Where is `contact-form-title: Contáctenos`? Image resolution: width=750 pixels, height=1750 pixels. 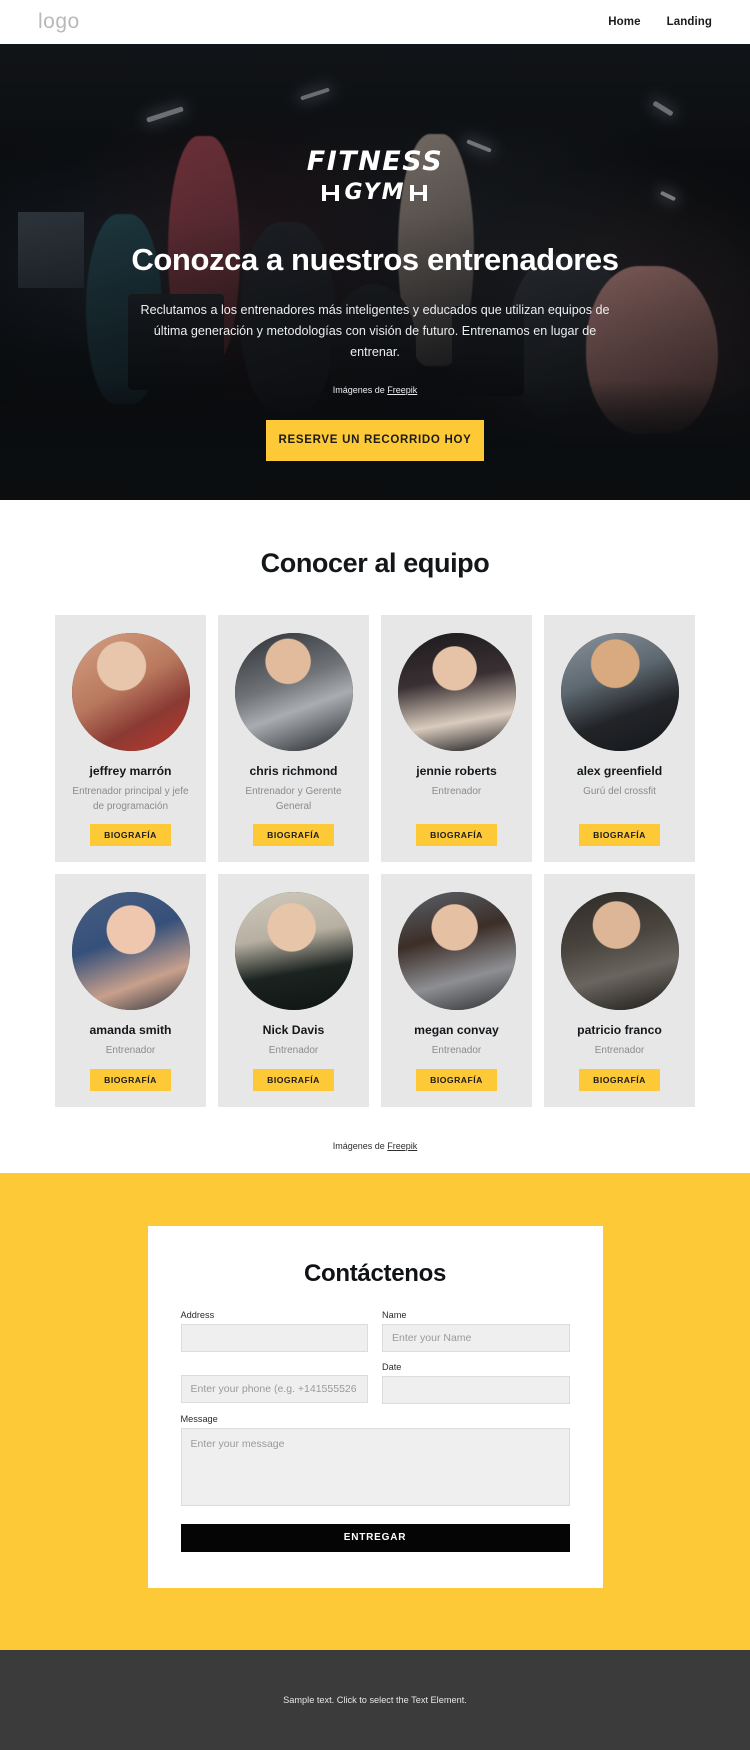 contact-form-title: Contáctenos is located at coordinates (375, 1273).